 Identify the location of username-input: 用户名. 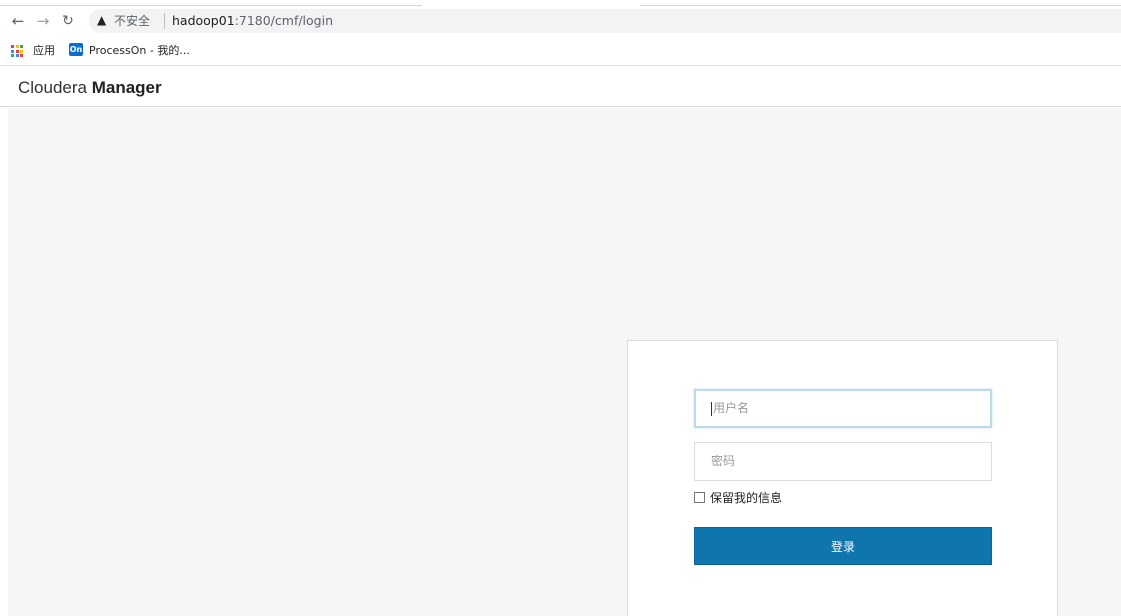
(843, 408).